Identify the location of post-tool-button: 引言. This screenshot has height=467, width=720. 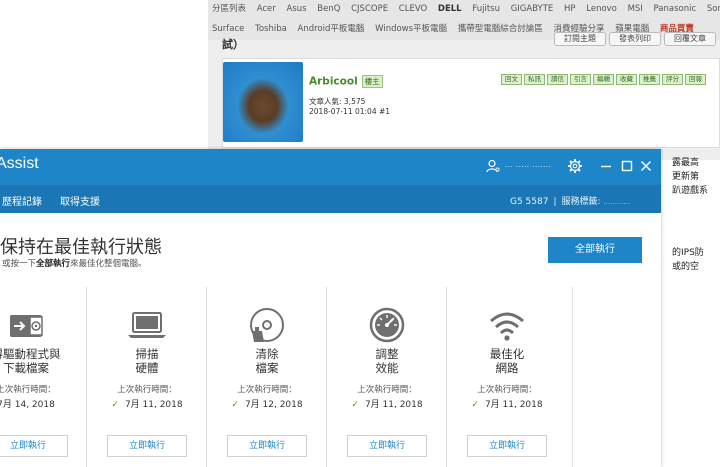
(580, 79).